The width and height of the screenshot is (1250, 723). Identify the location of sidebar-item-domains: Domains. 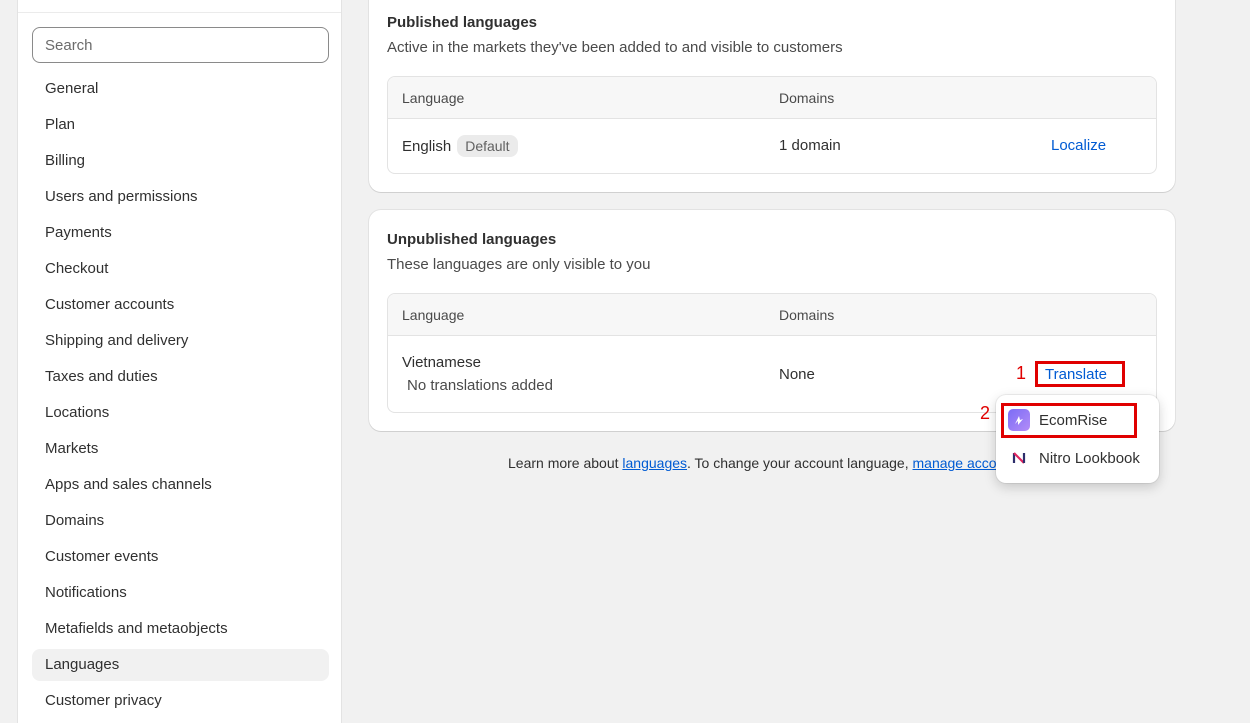
(180, 521).